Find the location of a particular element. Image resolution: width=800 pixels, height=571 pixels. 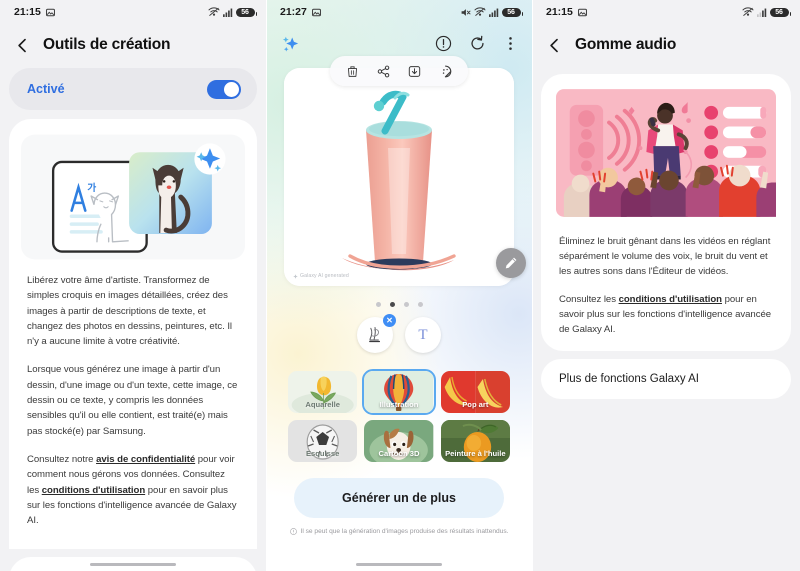

more-features-list: Plus de fonctions Galaxy AI is located at coordinates (666, 379).